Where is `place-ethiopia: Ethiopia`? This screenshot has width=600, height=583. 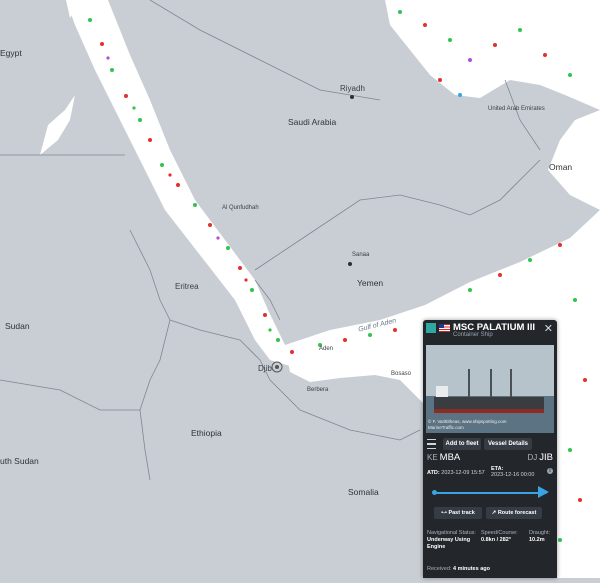 place-ethiopia: Ethiopia is located at coordinates (206, 433).